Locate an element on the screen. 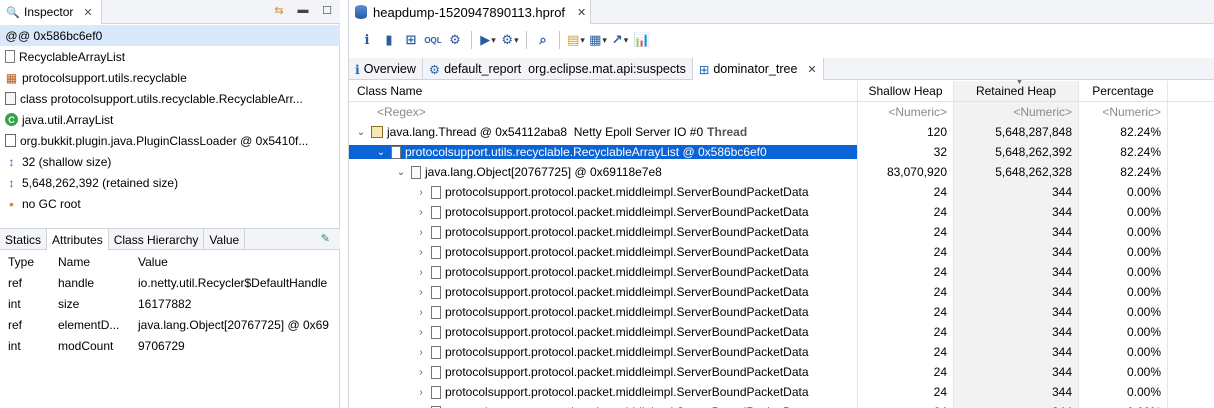  tab-value: Value is located at coordinates (225, 239).